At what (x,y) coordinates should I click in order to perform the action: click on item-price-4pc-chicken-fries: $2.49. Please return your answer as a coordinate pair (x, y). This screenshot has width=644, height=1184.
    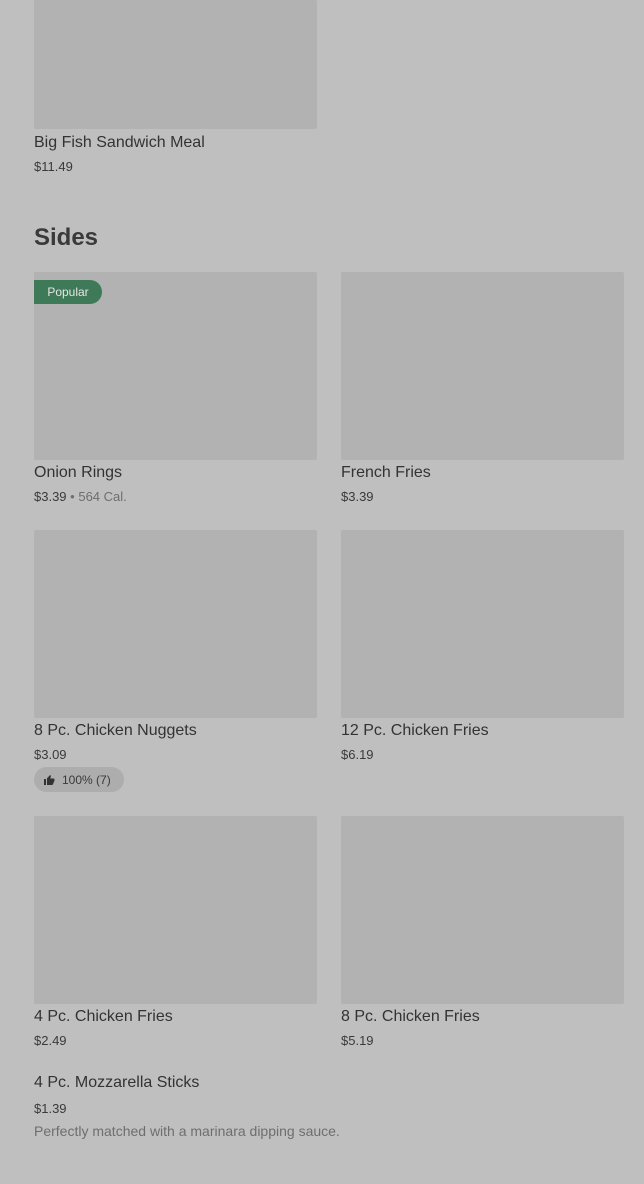
    Looking at the image, I should click on (50, 1040).